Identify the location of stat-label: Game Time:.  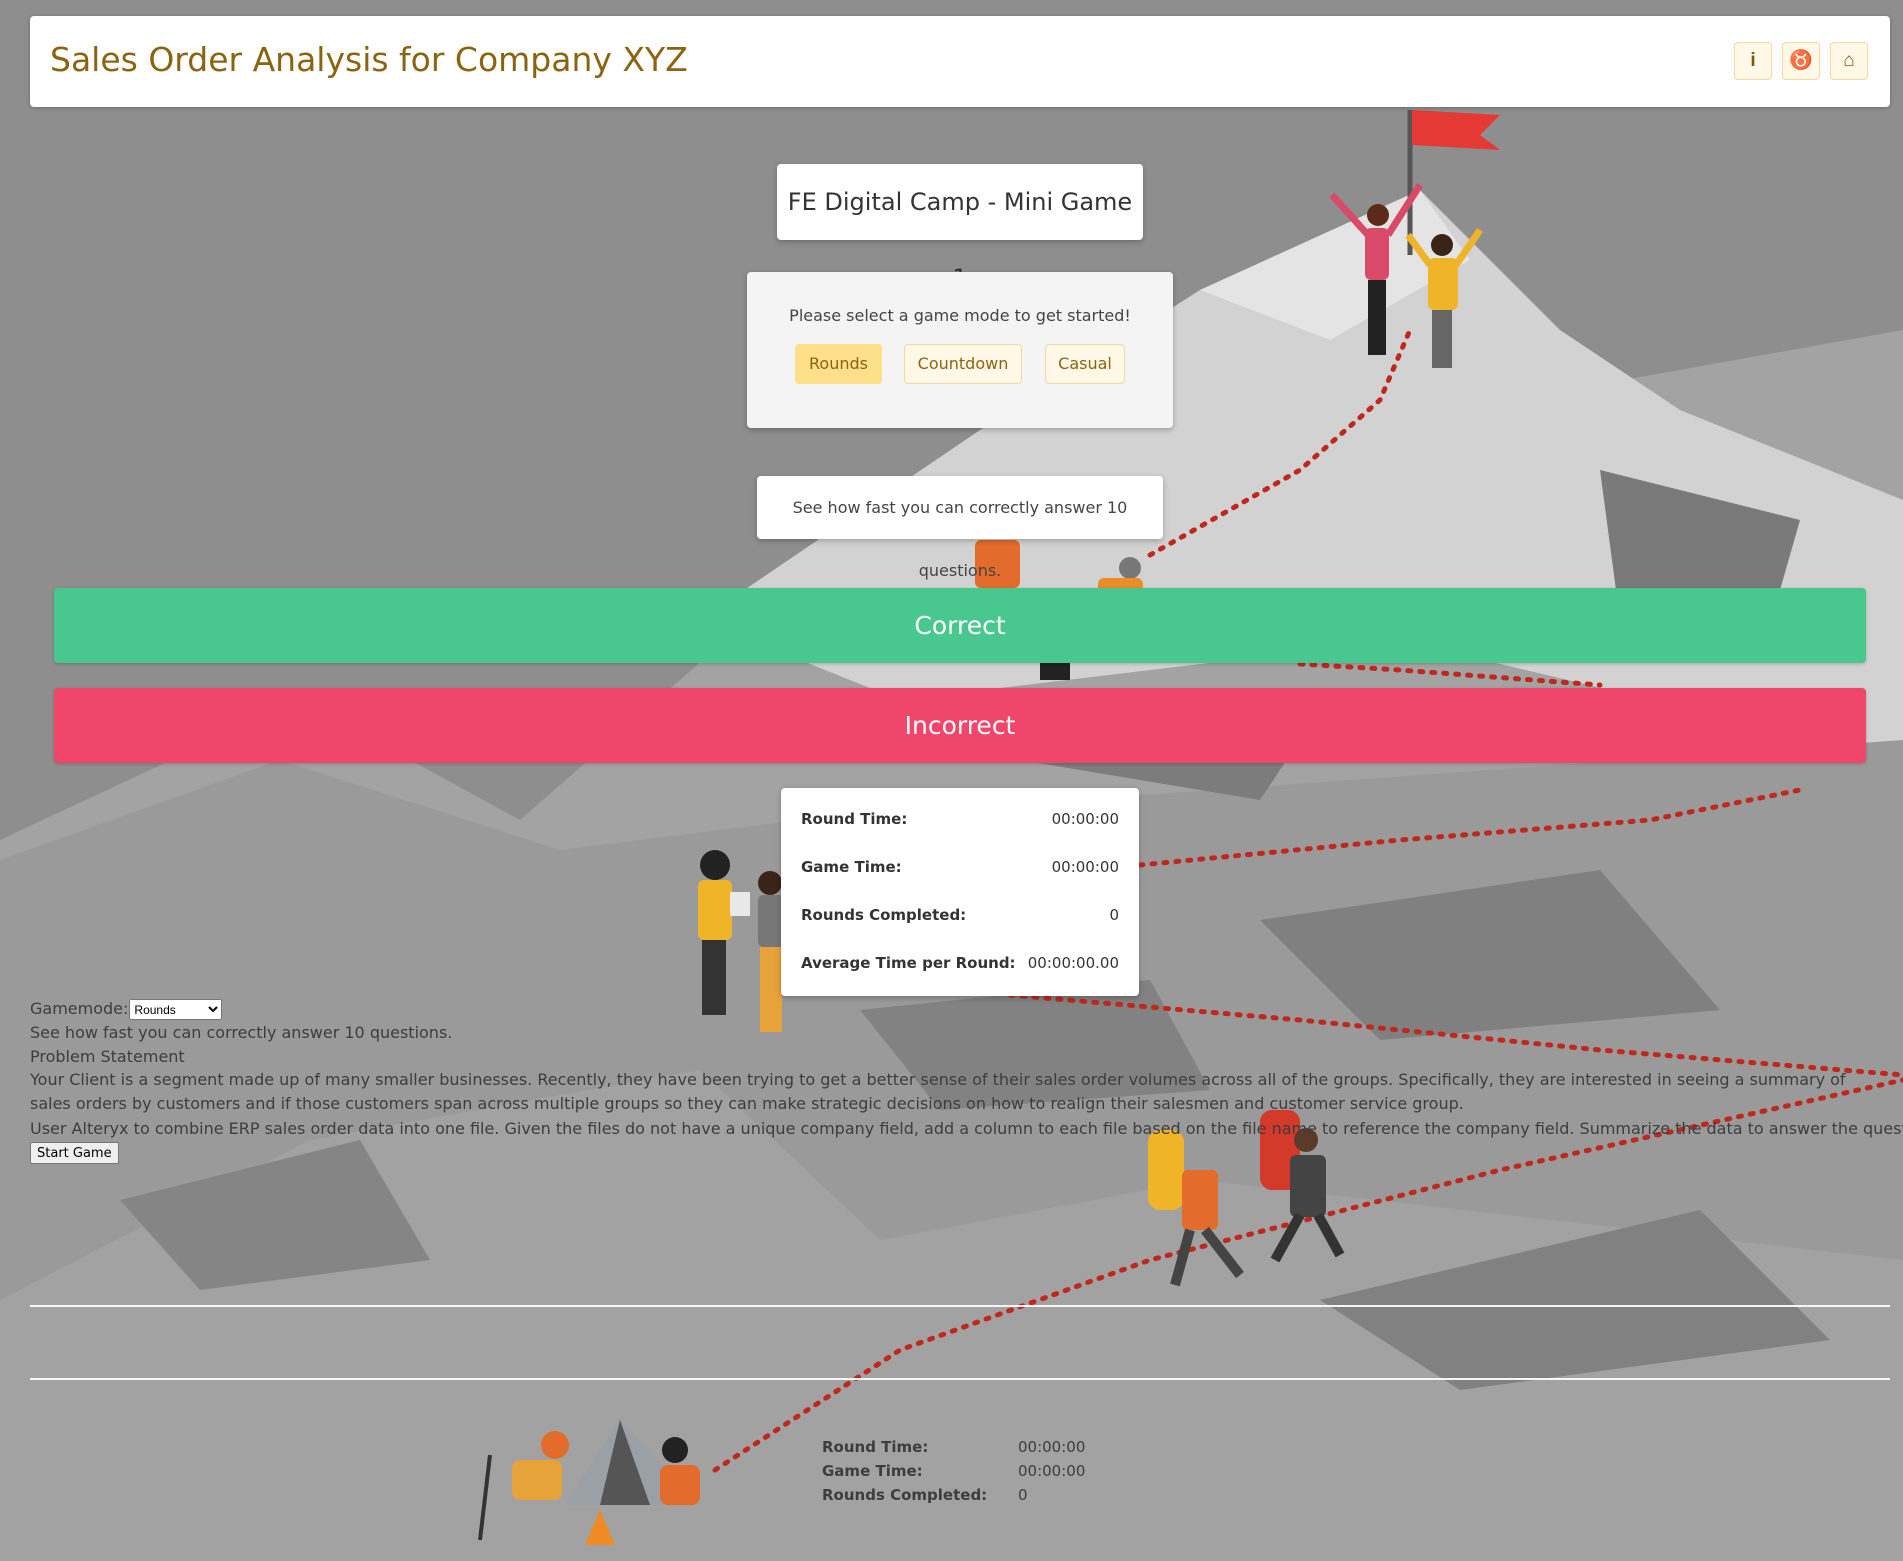
(851, 867).